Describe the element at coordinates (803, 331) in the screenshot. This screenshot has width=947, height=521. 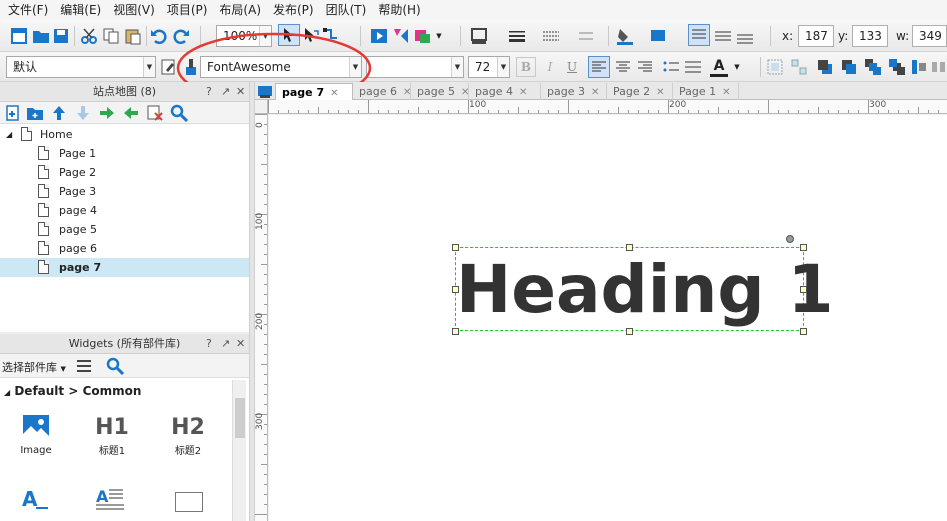
I see `resize-handle-se` at that location.